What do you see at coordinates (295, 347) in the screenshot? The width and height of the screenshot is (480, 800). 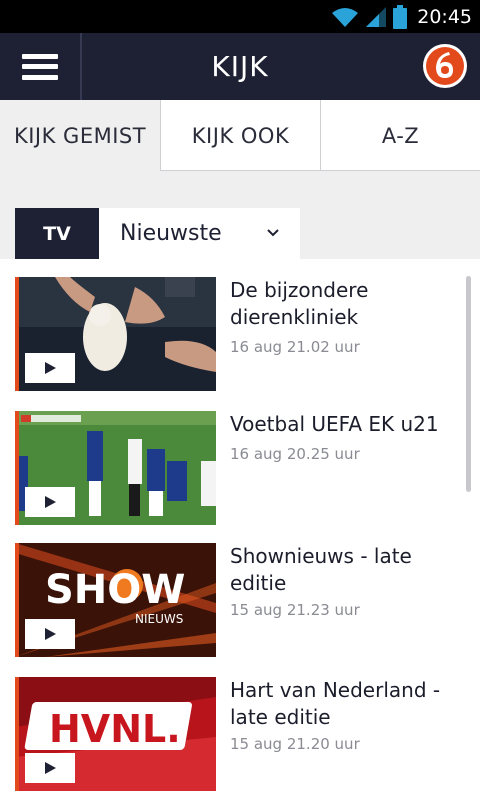 I see `video-date: 16 aug 21.02 uur` at bounding box center [295, 347].